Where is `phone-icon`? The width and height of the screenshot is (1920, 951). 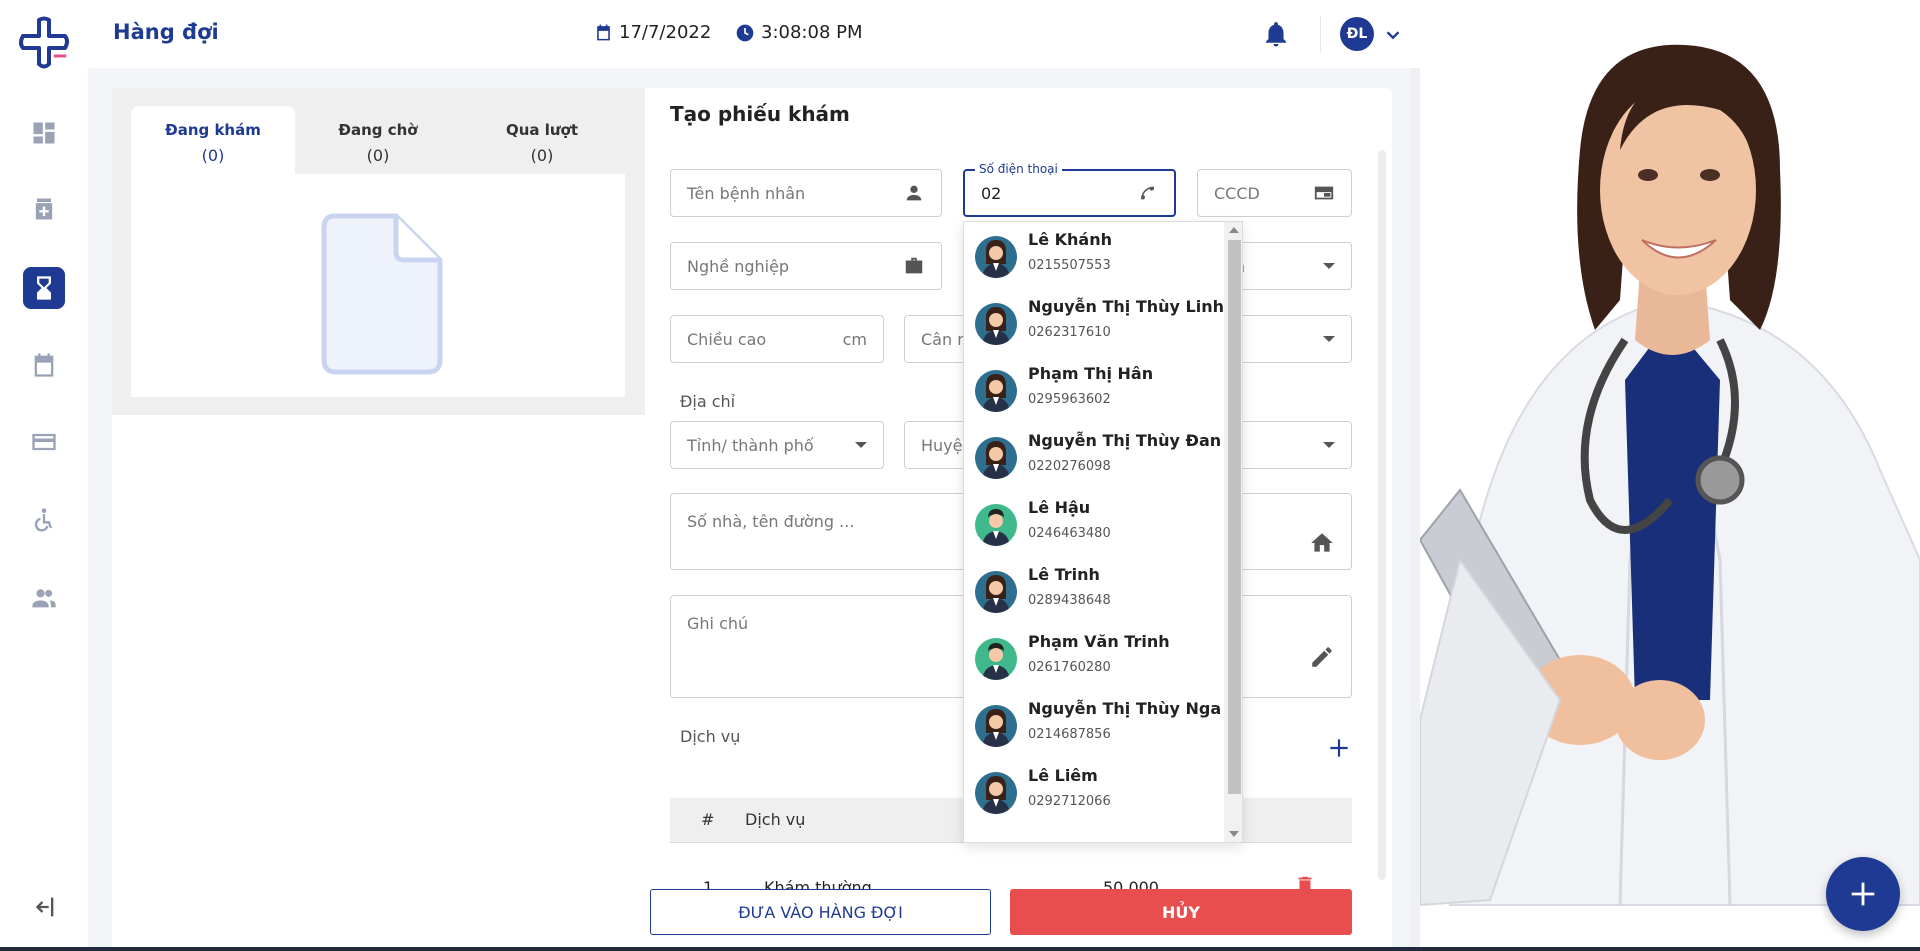 phone-icon is located at coordinates (1147, 193).